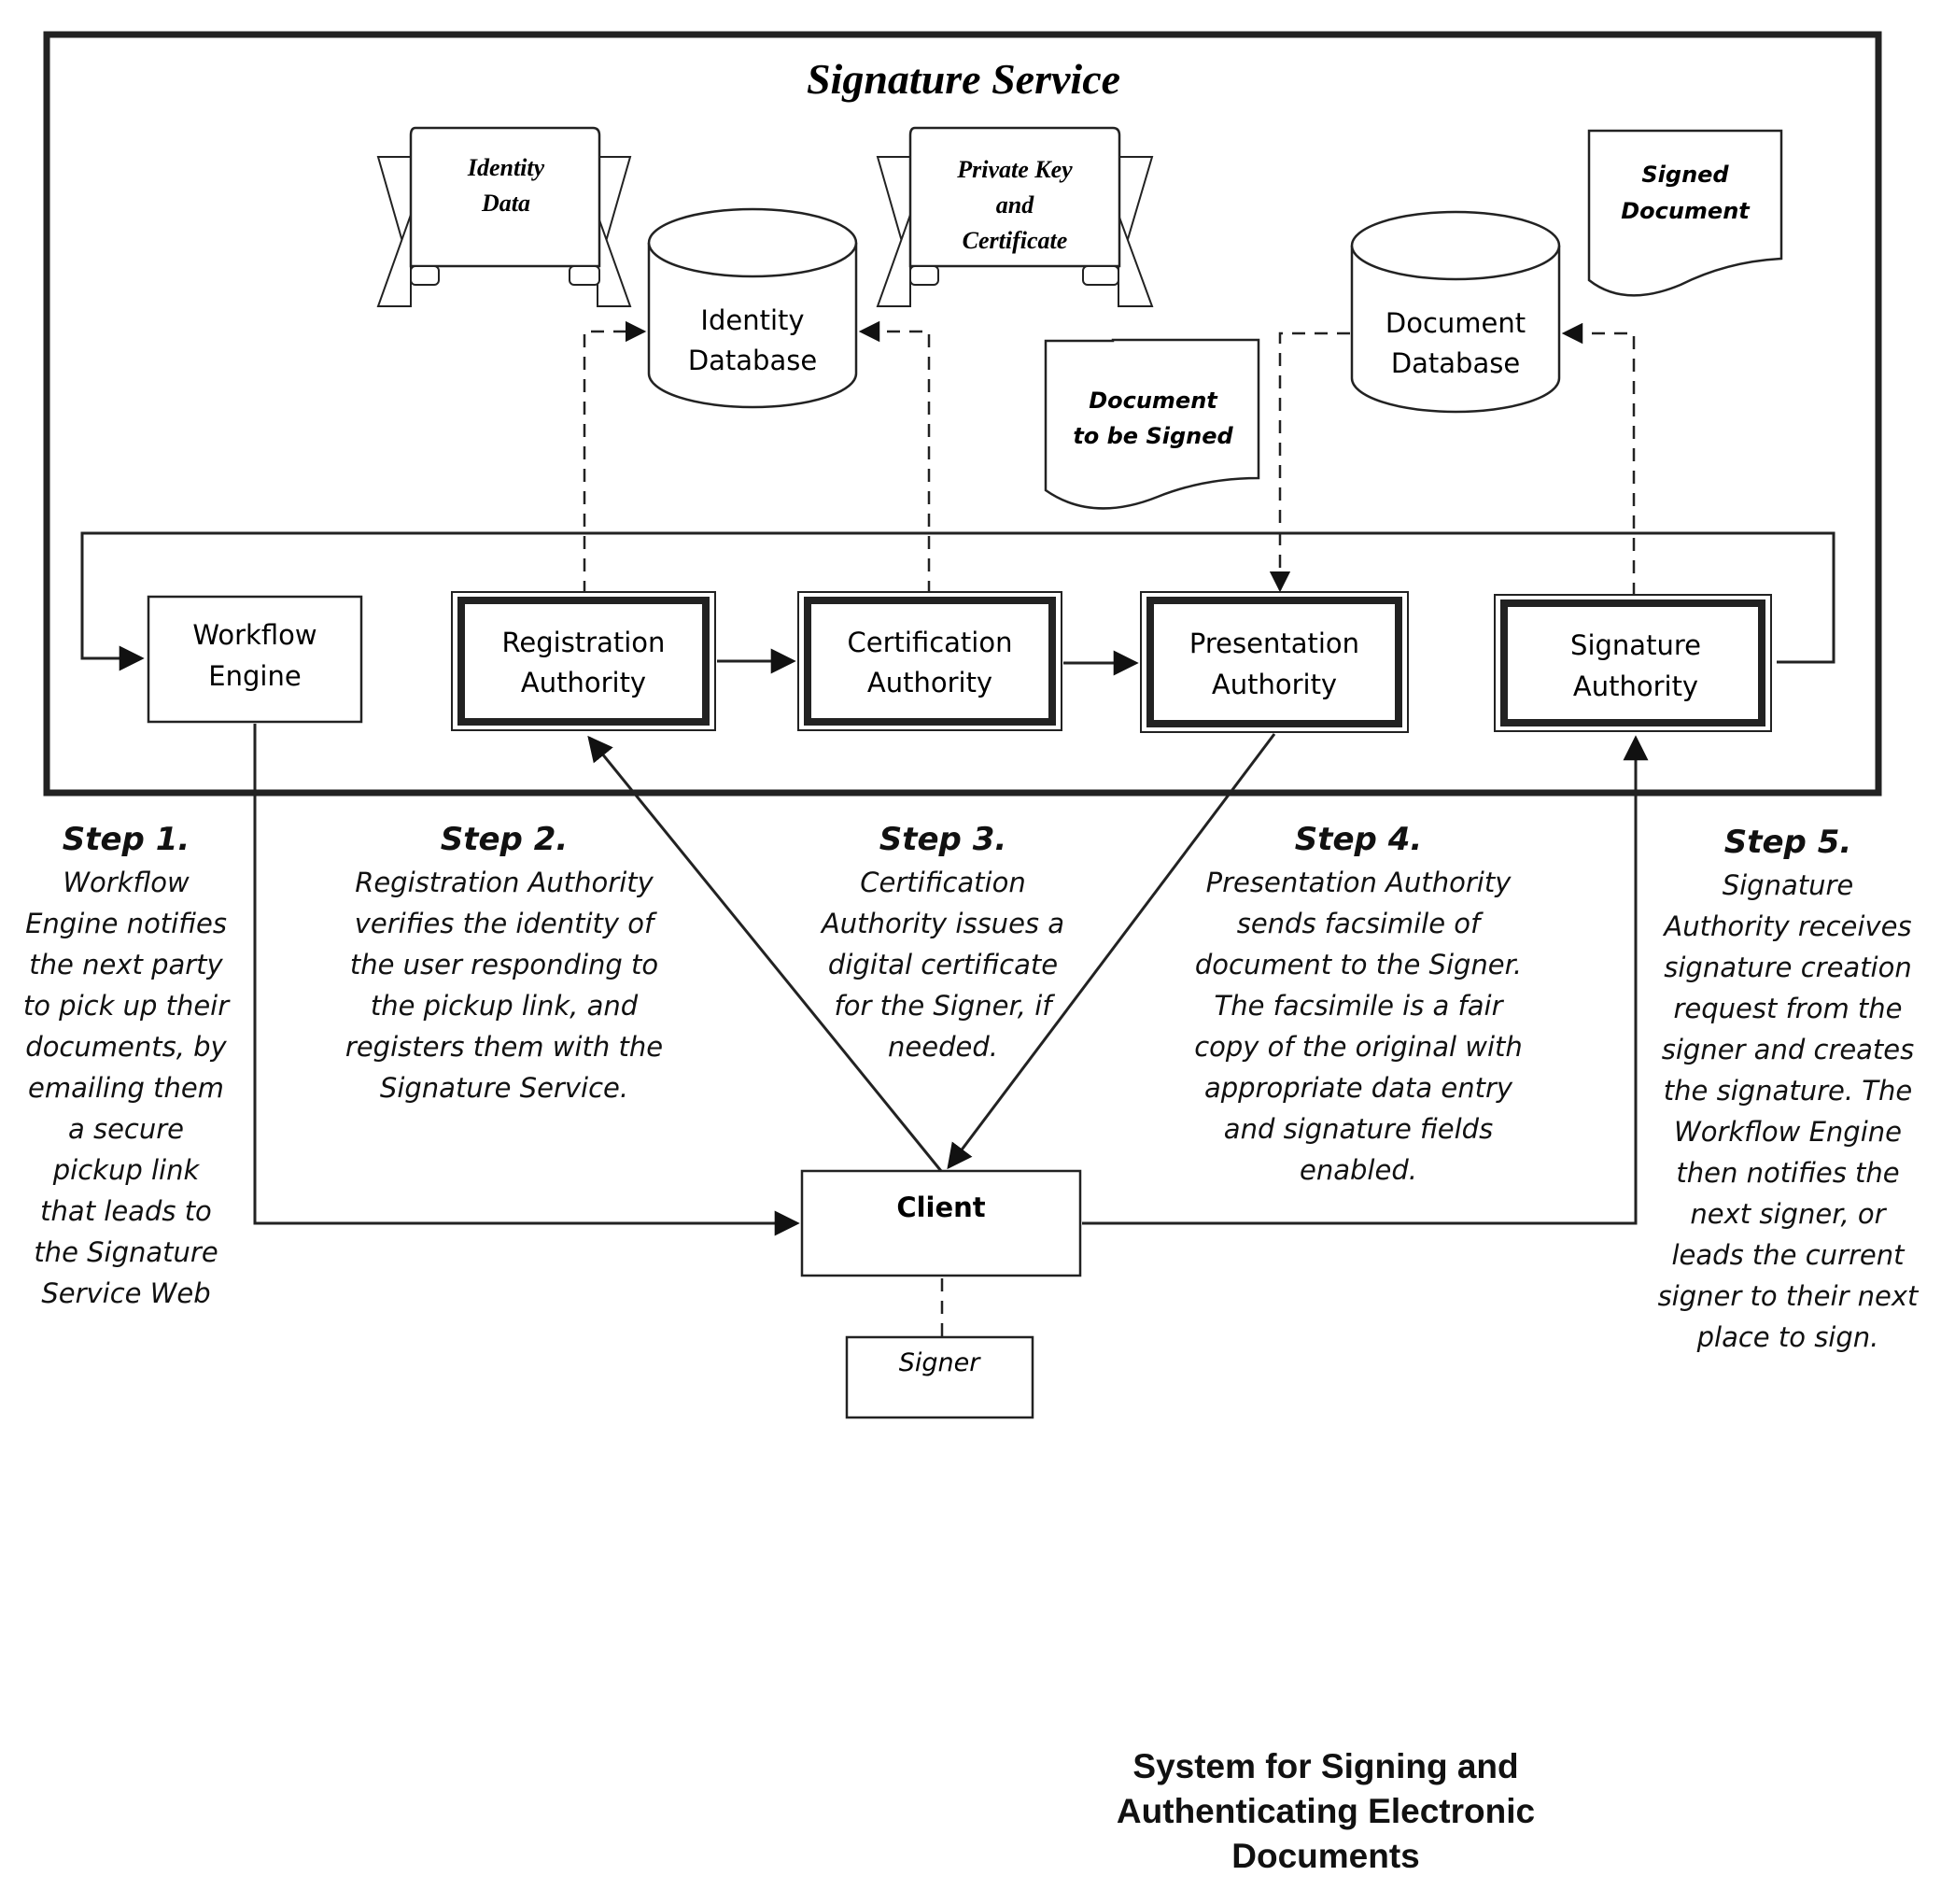 The image size is (1955, 1904). Describe the element at coordinates (126, 1211) in the screenshot. I see `step-1-line: that leads to` at that location.